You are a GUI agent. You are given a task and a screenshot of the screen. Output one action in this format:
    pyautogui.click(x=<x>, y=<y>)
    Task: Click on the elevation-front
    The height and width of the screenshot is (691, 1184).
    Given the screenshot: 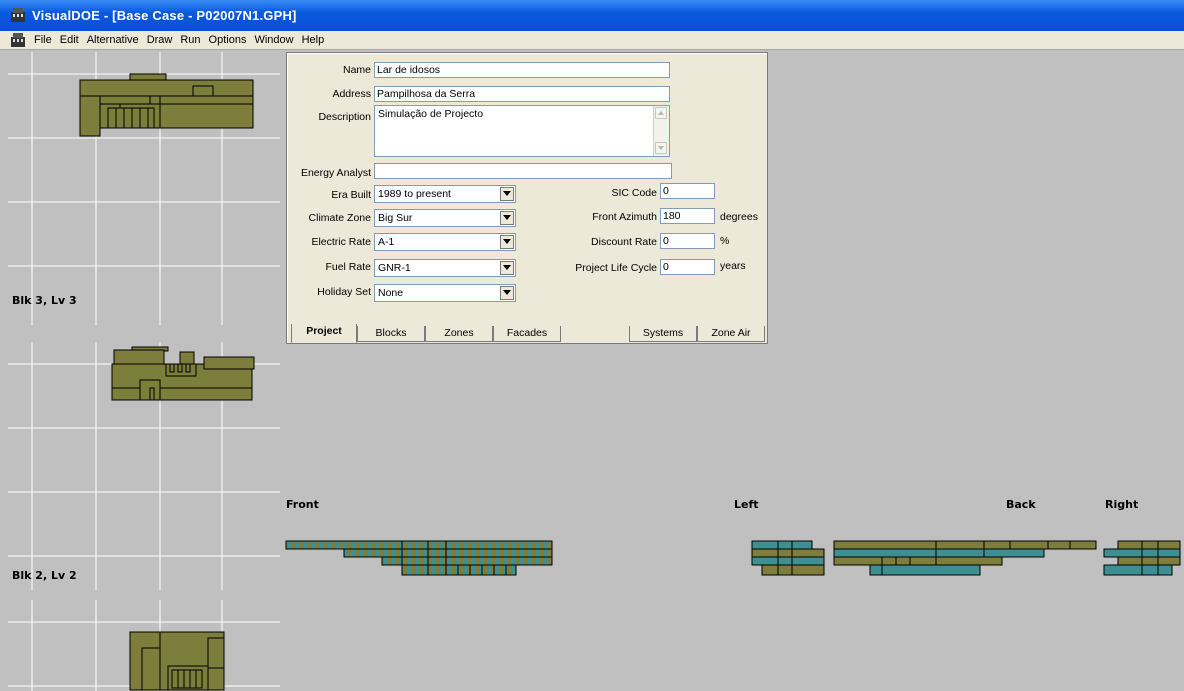 What is the action you would take?
    pyautogui.click(x=419, y=558)
    